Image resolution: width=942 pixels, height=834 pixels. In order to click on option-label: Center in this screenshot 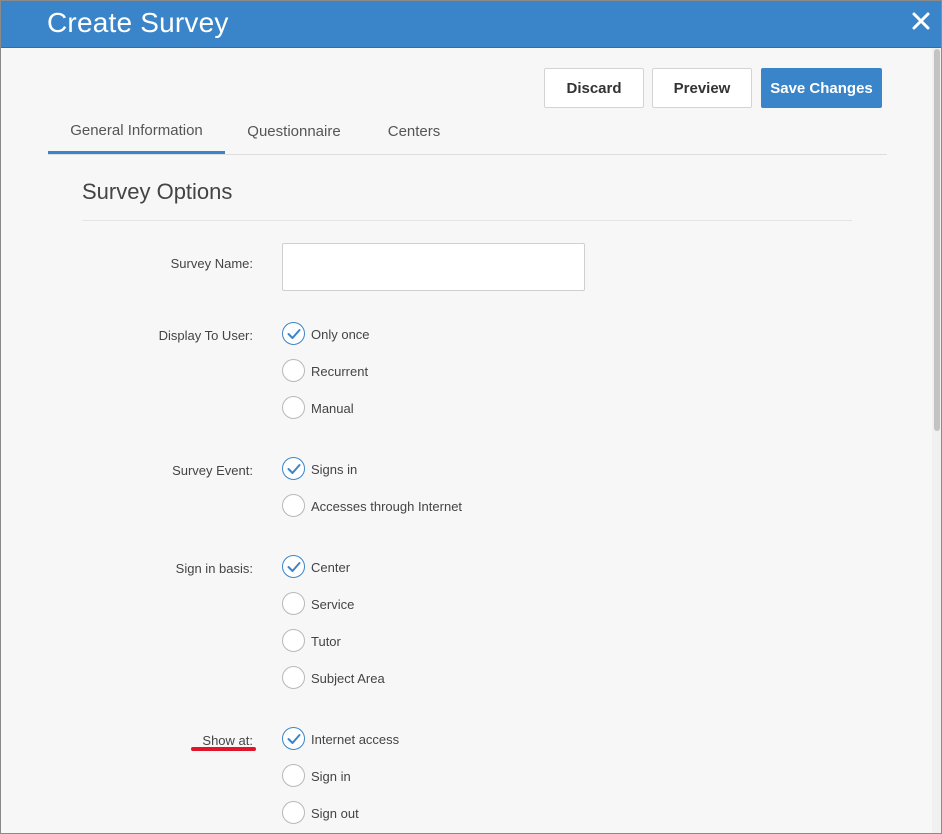, I will do `click(331, 567)`.